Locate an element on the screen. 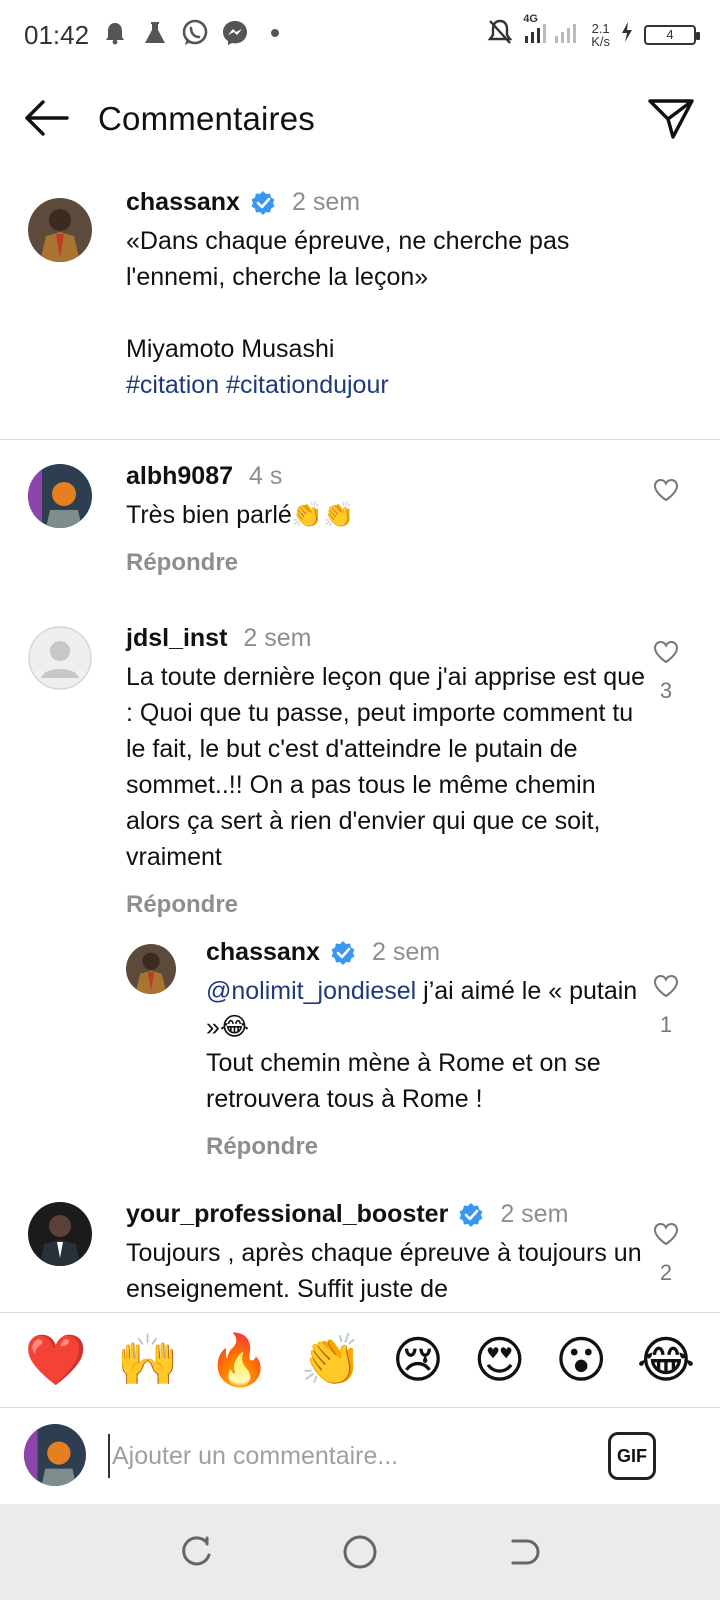 The width and height of the screenshot is (720, 1600). emoji-heart-eyes: 😍 is located at coordinates (500, 1360).